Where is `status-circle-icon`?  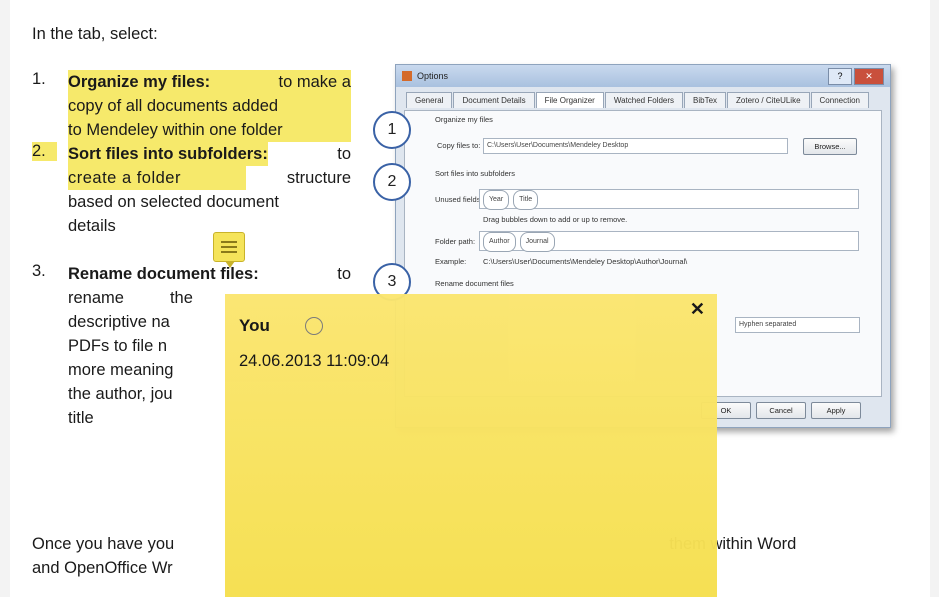
status-circle-icon is located at coordinates (314, 326).